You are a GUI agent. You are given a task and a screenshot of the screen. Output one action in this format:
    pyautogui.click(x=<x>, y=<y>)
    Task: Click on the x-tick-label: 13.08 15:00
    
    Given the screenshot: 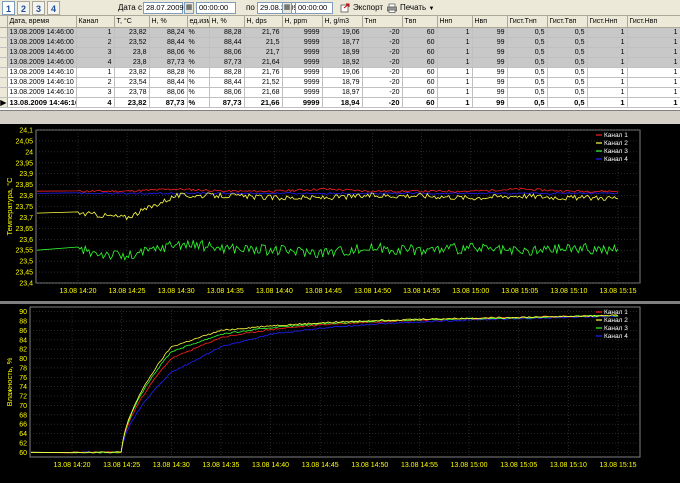 What is the action you would take?
    pyautogui.click(x=470, y=291)
    